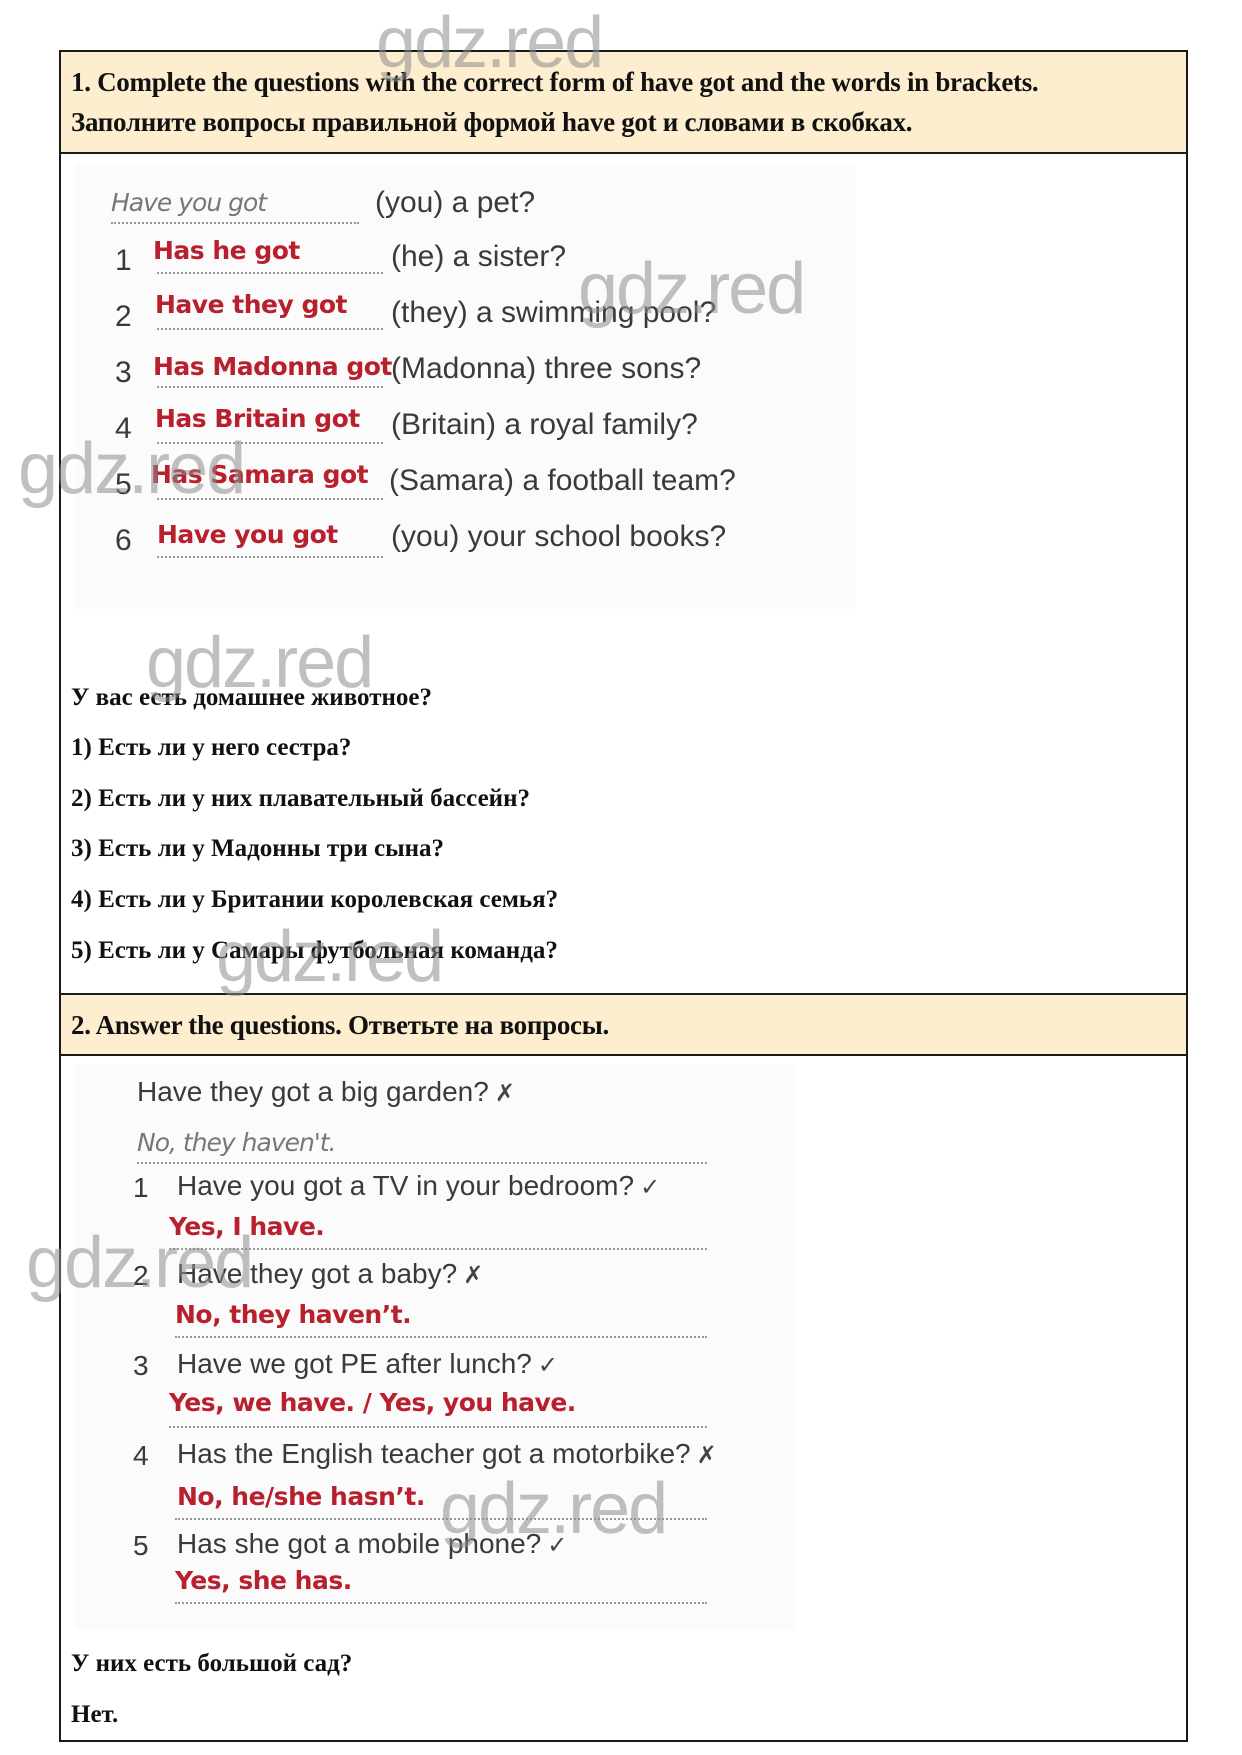  What do you see at coordinates (123, 540) in the screenshot?
I see `item-number: 6` at bounding box center [123, 540].